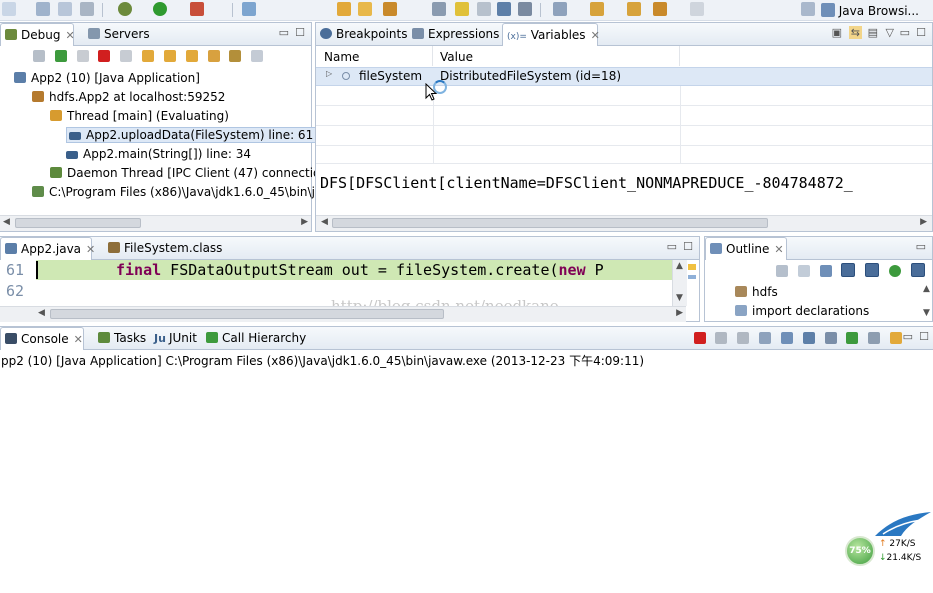 This screenshot has height=593, width=933. I want to click on tree-item: App2 (10) [Java Application], so click(155, 78).